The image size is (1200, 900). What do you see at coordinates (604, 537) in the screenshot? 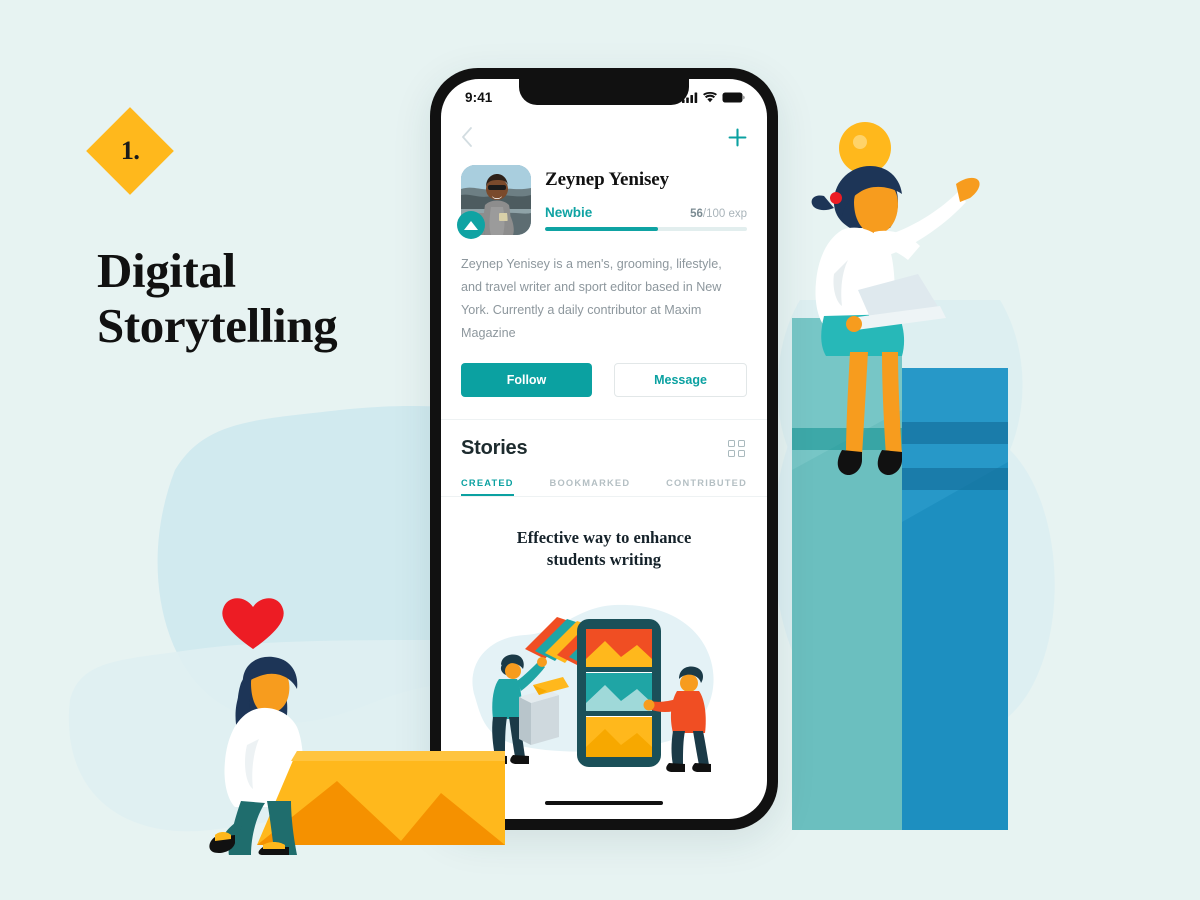
I see `story-title-line-1: Effective way to enhance` at bounding box center [604, 537].